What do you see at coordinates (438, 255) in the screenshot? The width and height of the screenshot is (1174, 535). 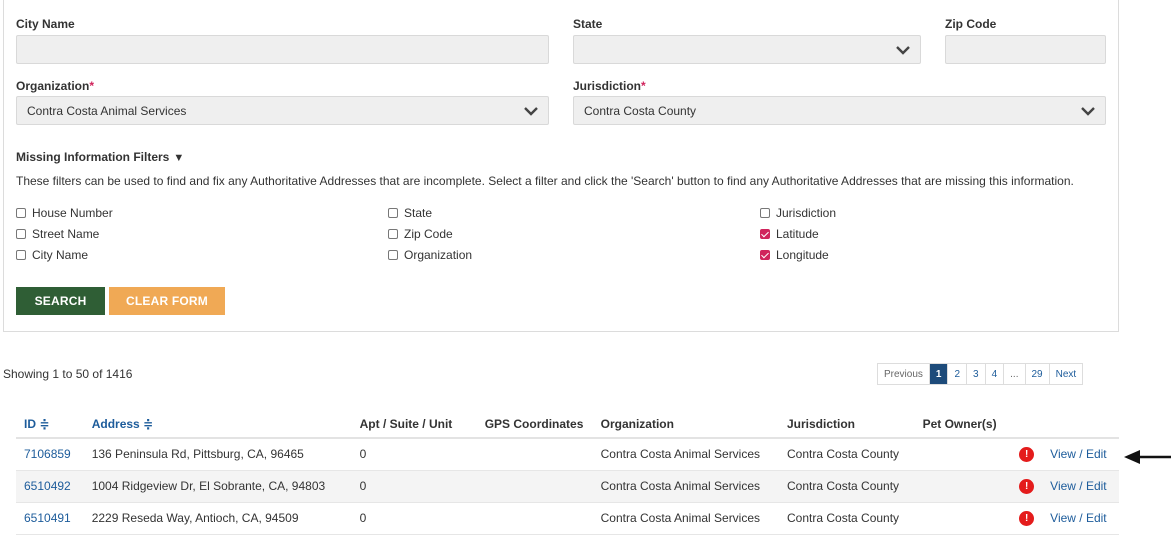 I see `checkbox-label: Organization` at bounding box center [438, 255].